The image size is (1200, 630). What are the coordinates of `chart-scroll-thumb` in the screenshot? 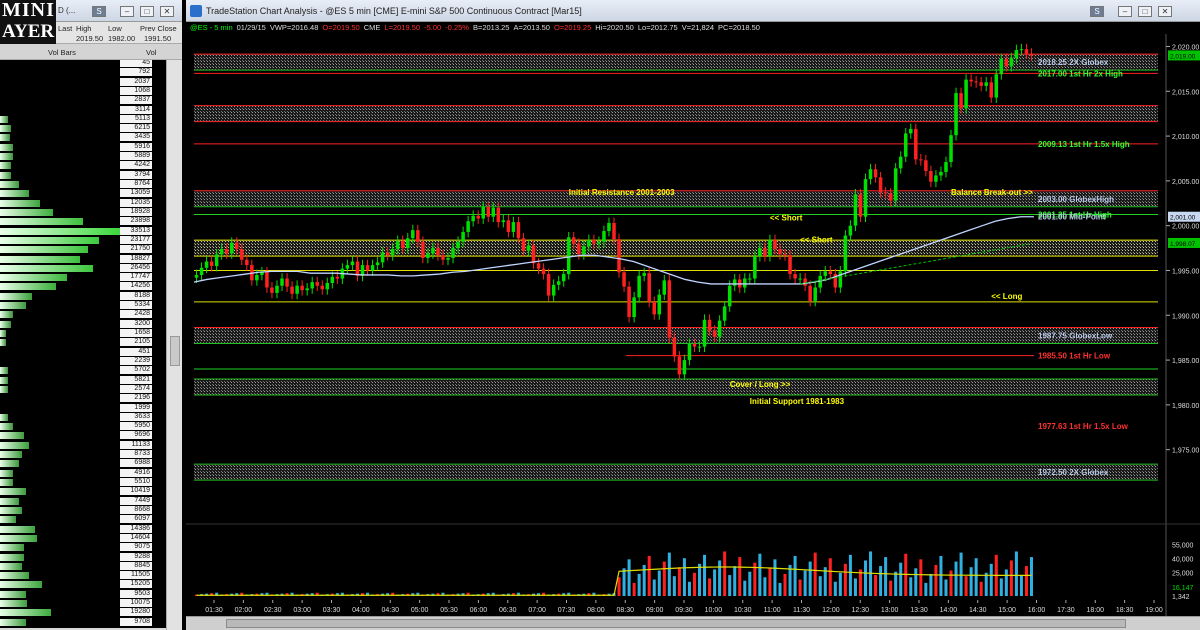 It's located at (676, 623).